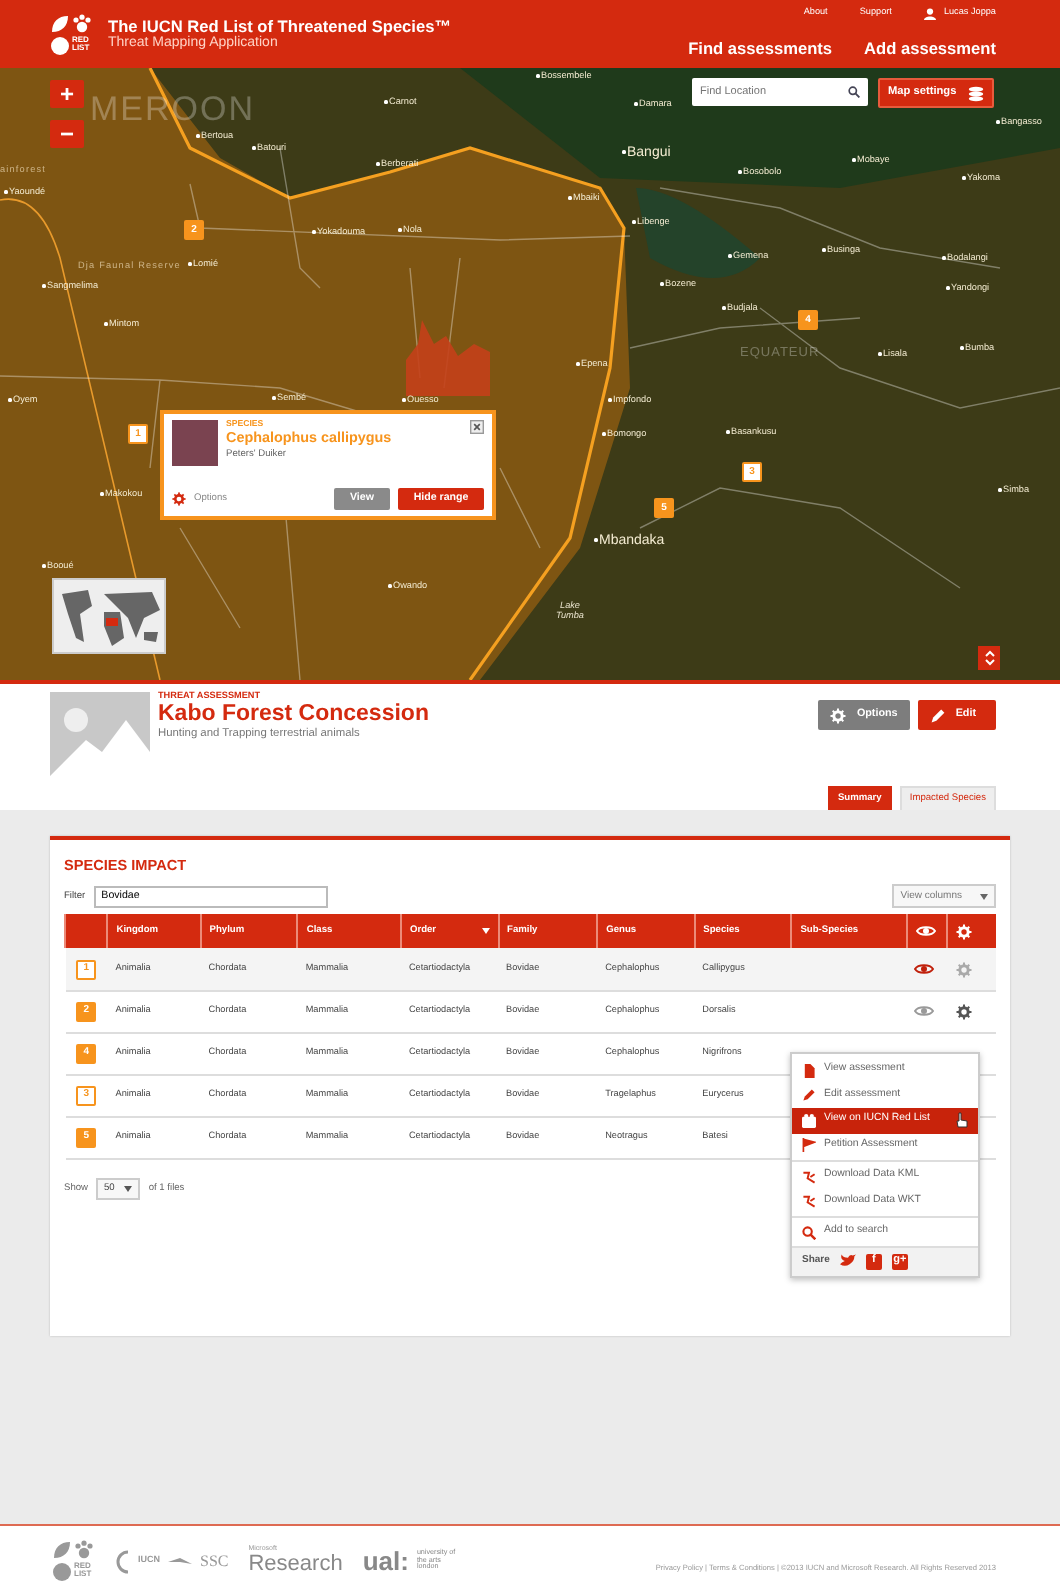 Image resolution: width=1060 pixels, height=1596 pixels. What do you see at coordinates (448, 360) in the screenshot?
I see `species-range-shape` at bounding box center [448, 360].